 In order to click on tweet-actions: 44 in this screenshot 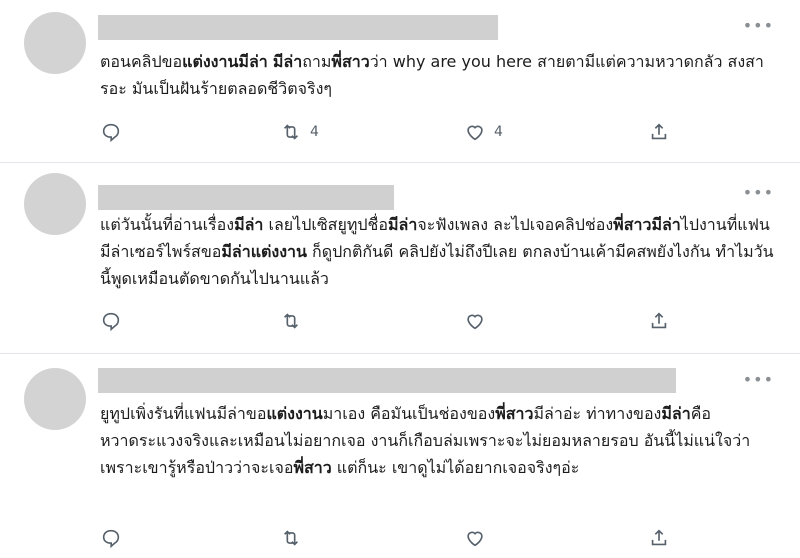, I will do `click(390, 132)`.